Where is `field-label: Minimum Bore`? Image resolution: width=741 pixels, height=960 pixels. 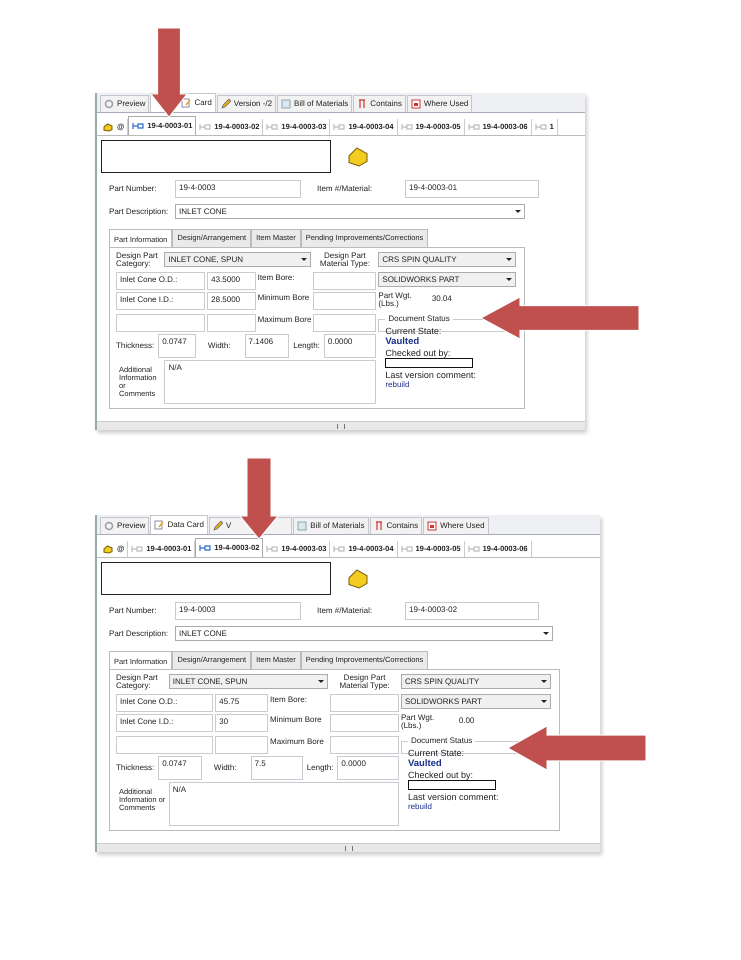
field-label: Minimum Bore is located at coordinates (284, 298).